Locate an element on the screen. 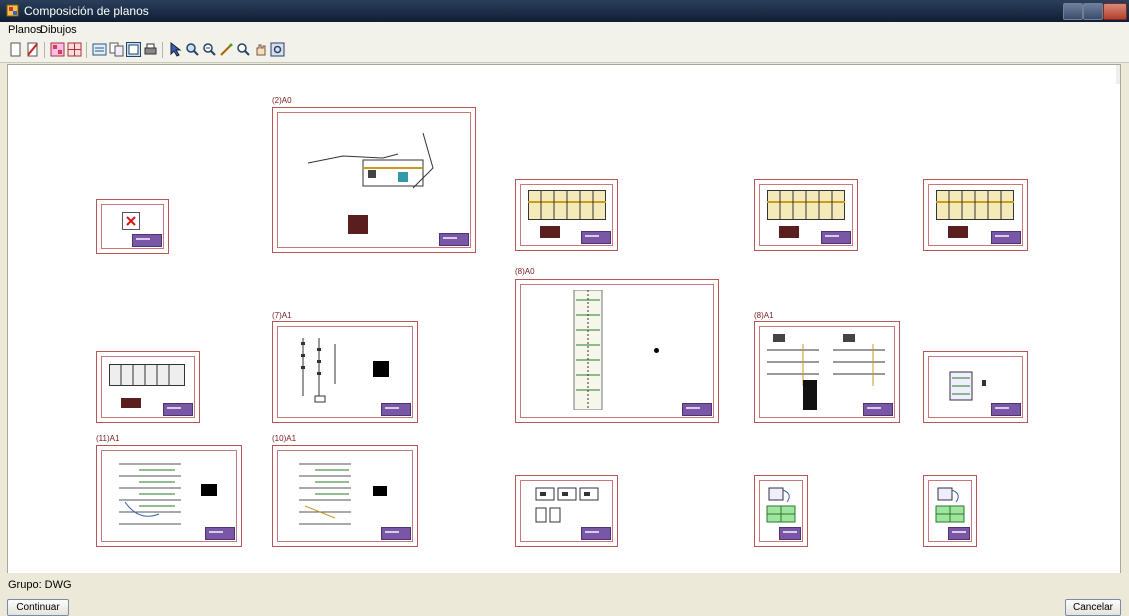 The width and height of the screenshot is (1129, 616). sheet-label: (11)A1 is located at coordinates (108, 438).